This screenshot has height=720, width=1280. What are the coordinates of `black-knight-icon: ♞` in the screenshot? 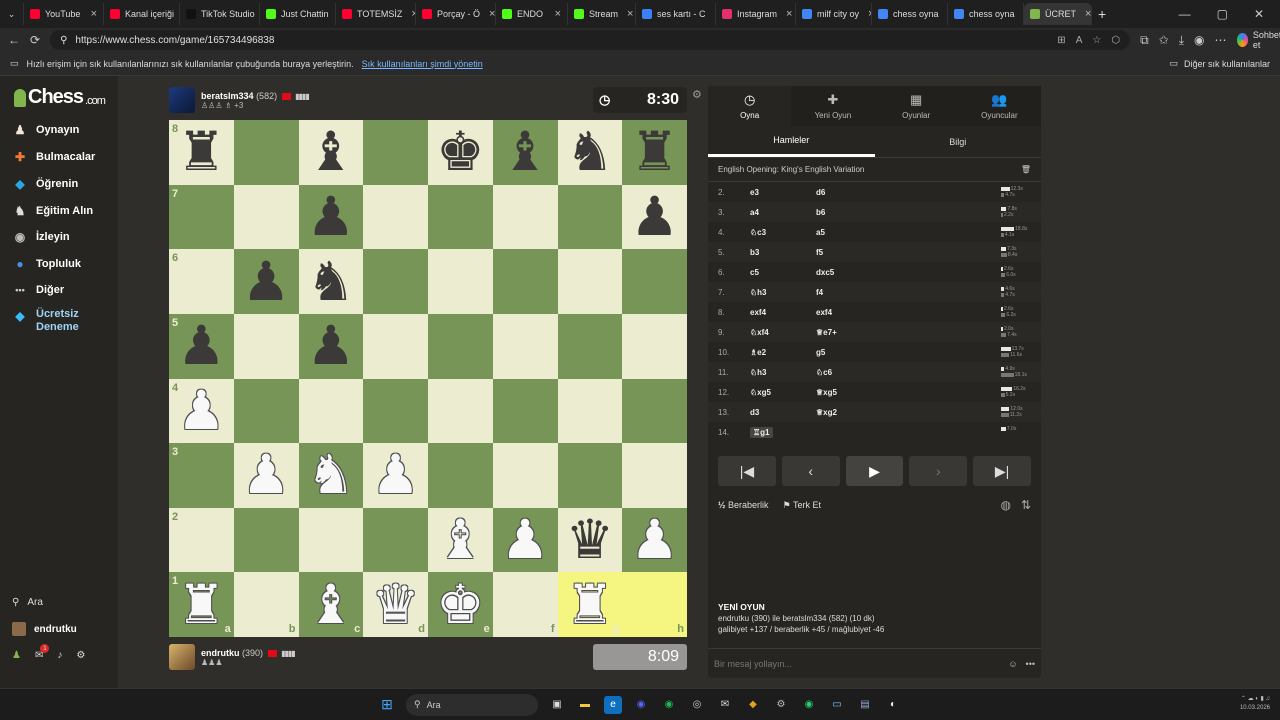 It's located at (590, 152).